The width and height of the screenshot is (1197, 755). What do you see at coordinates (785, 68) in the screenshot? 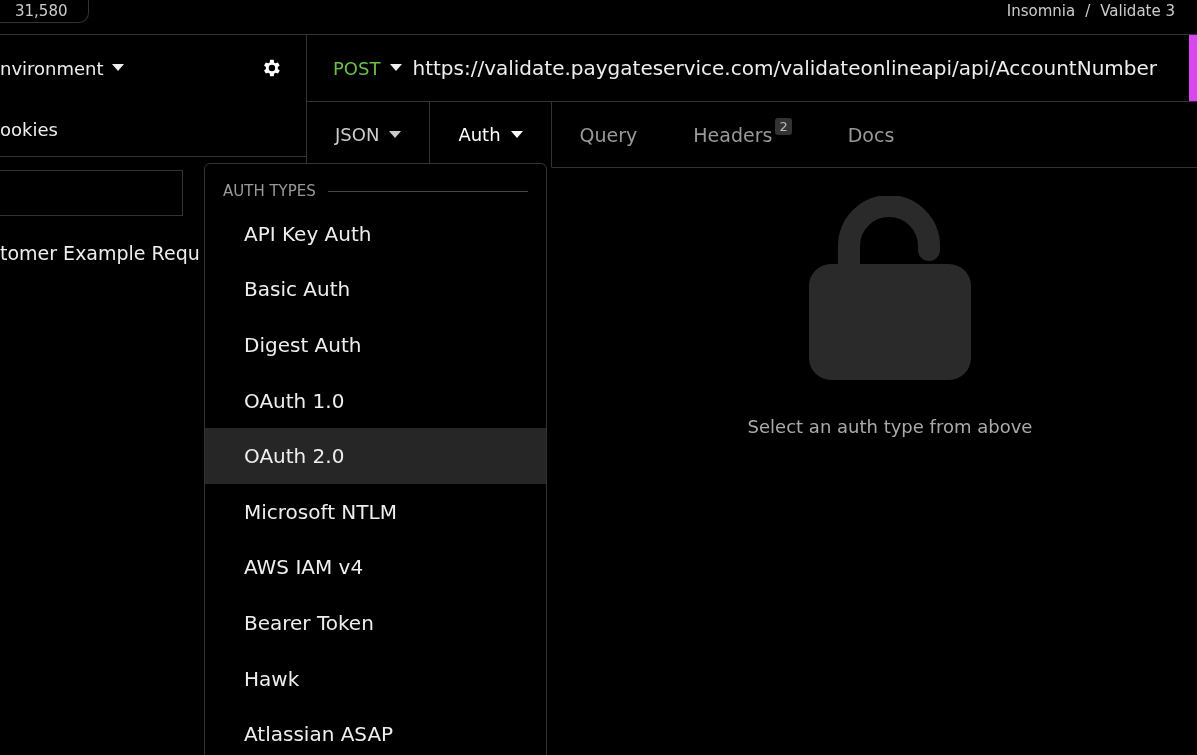
I see `url-field: https://validate.paygateservice.com/validateonlineapi/api/AccountNumber` at bounding box center [785, 68].